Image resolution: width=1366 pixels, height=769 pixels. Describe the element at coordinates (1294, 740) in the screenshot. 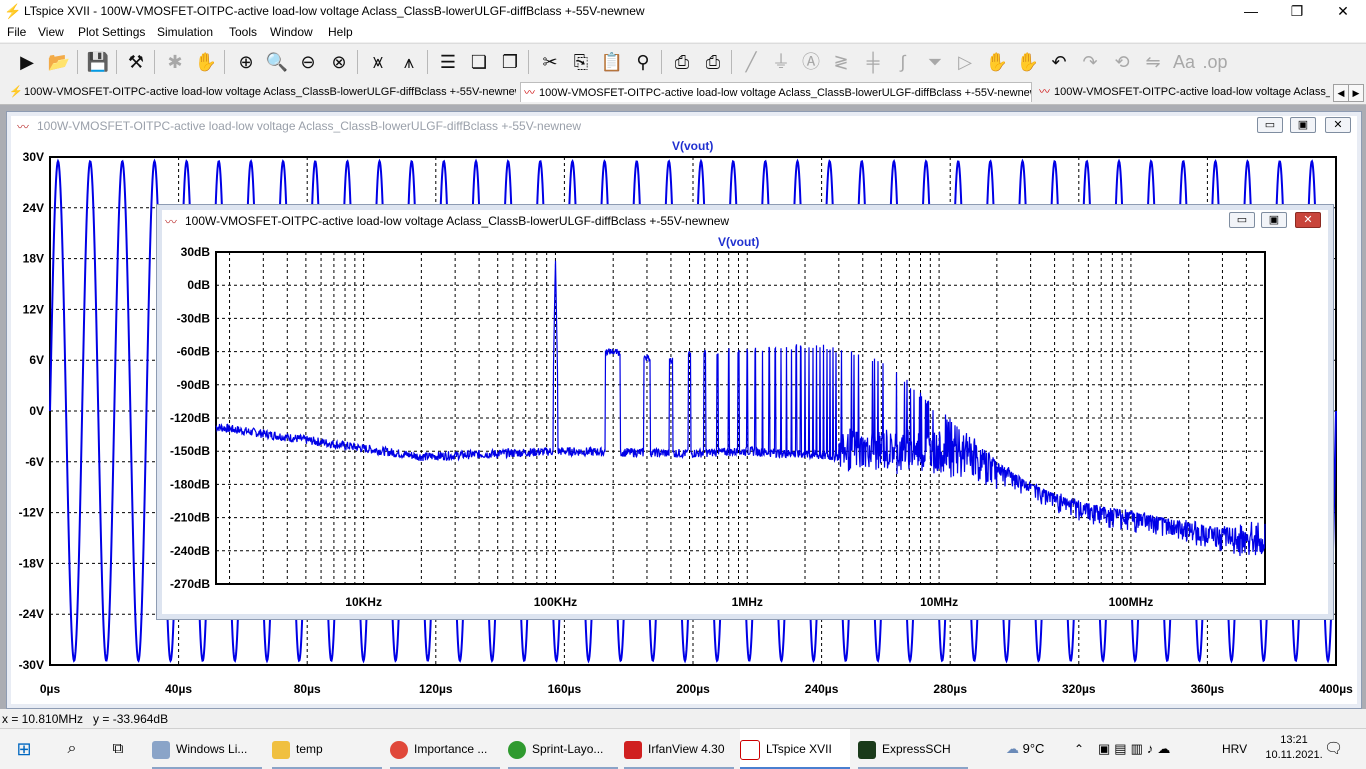

I see `clock-time: 13:21` at that location.